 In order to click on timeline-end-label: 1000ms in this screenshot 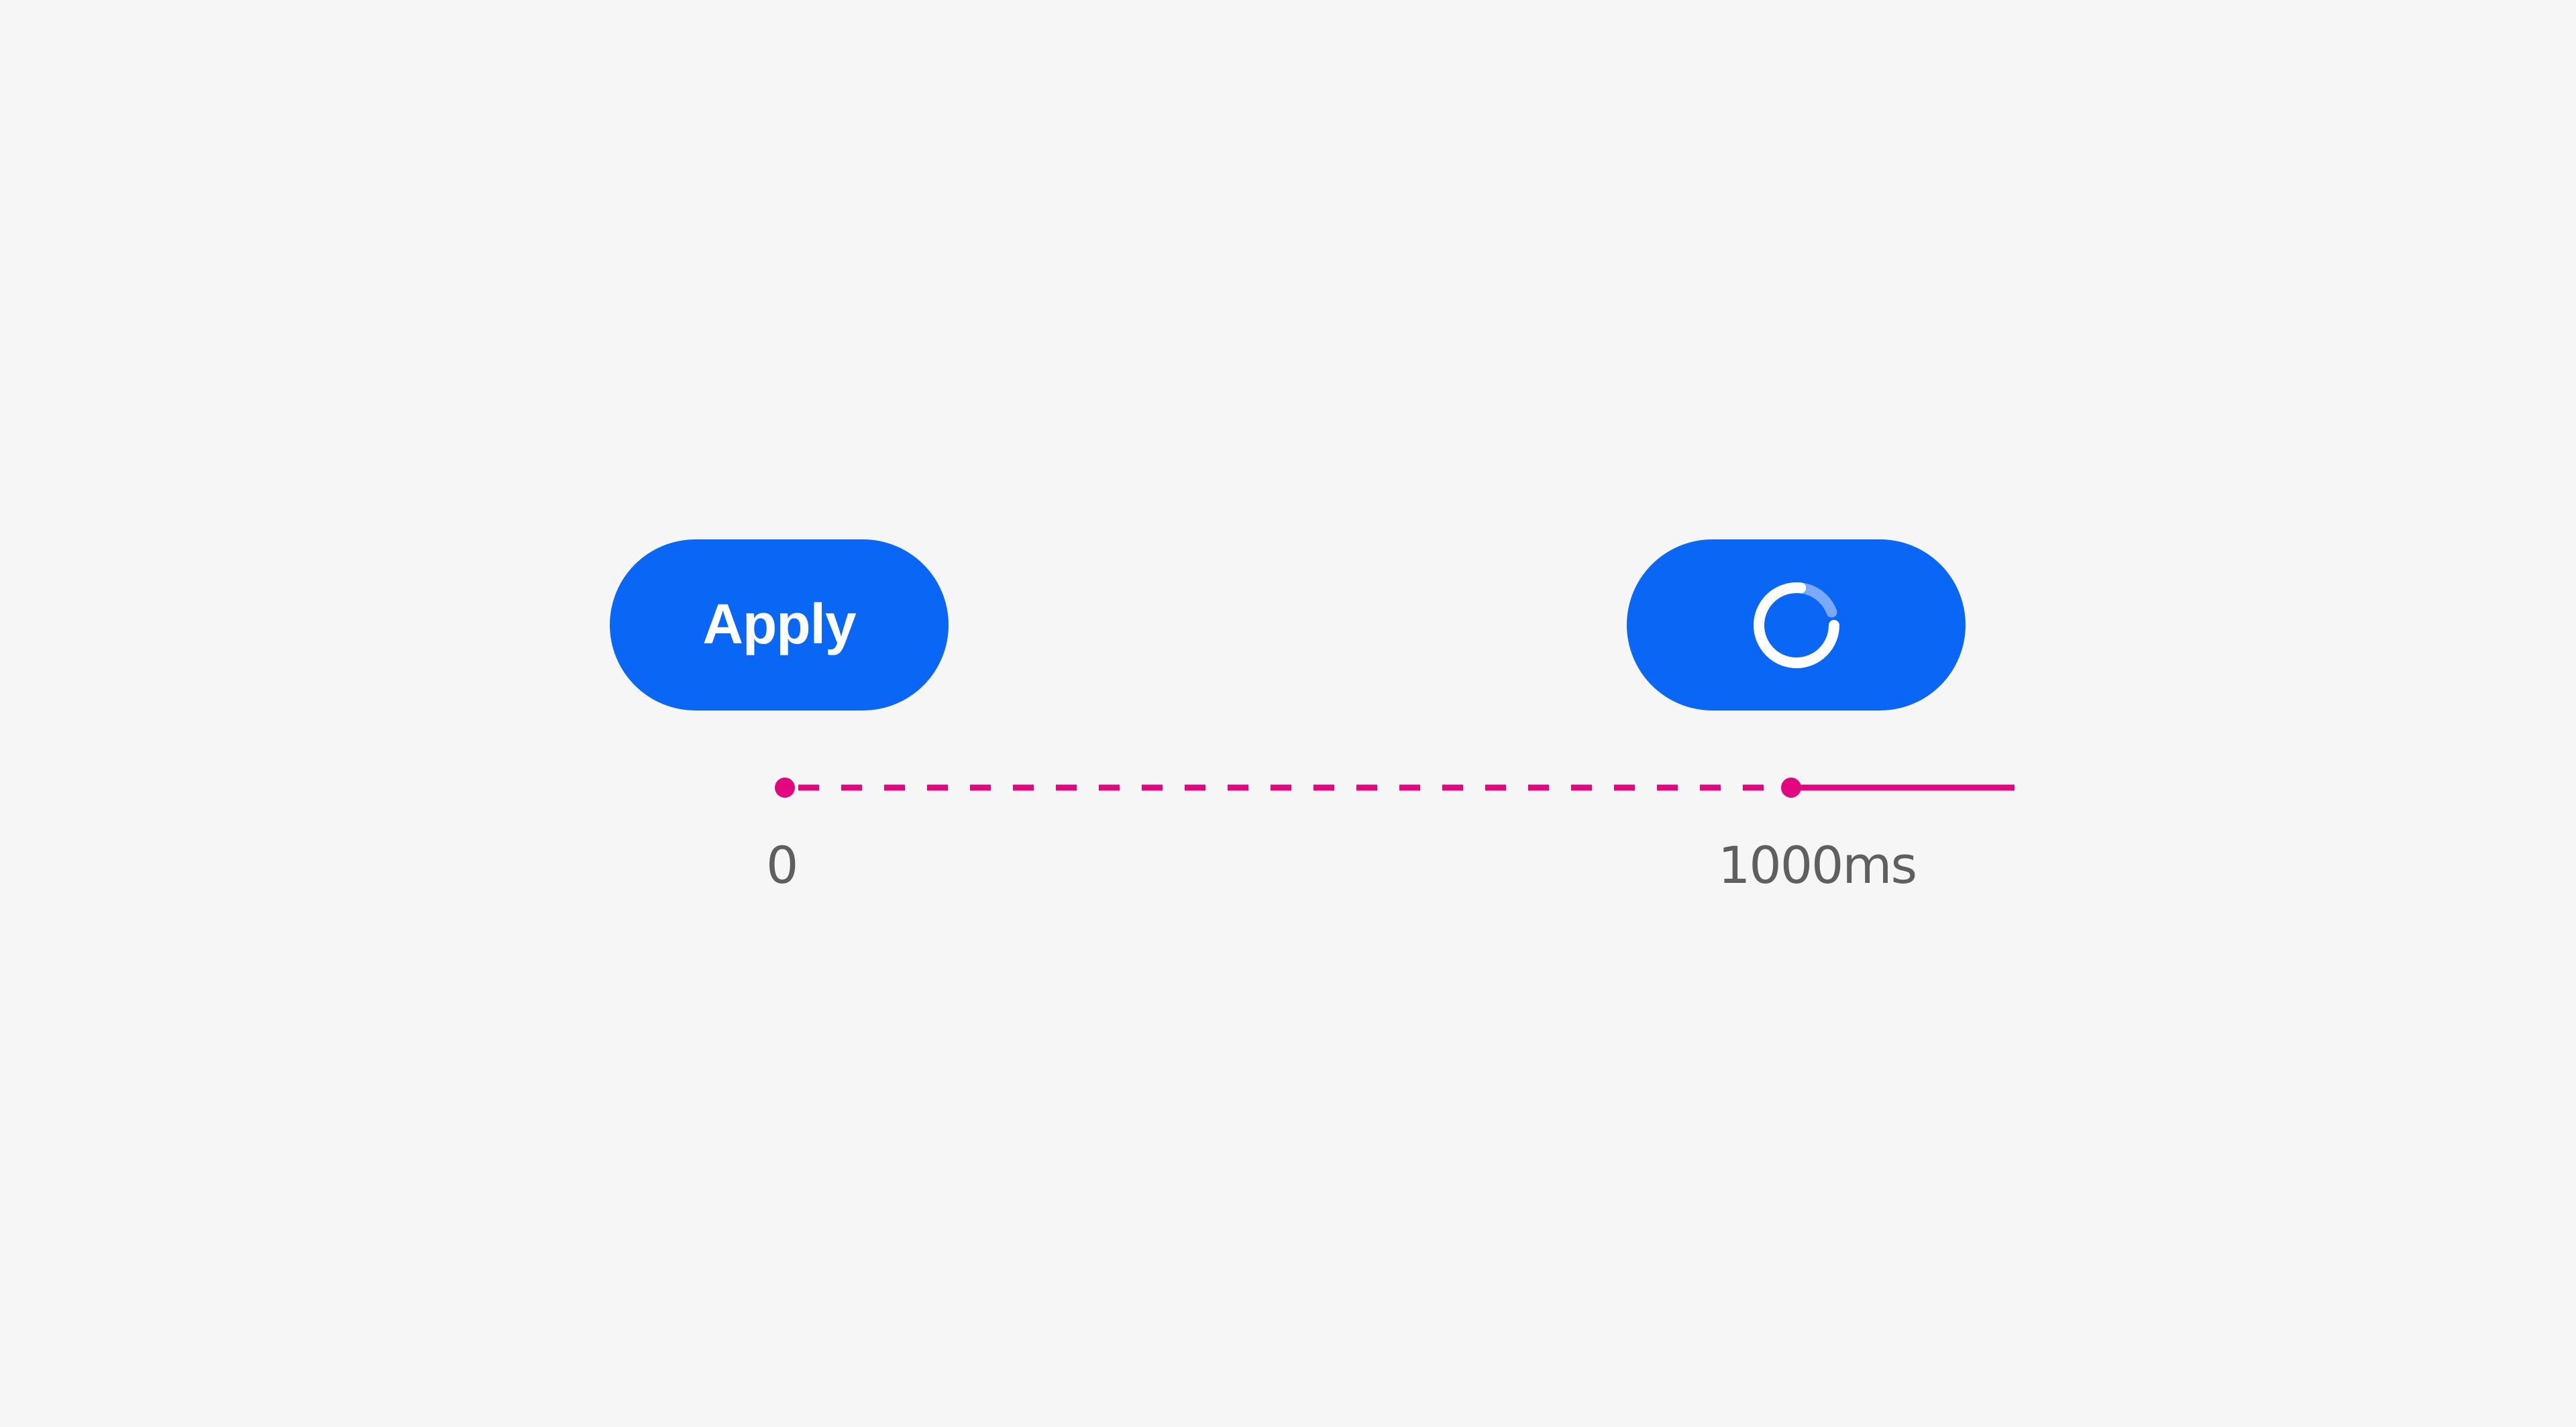, I will do `click(1817, 865)`.